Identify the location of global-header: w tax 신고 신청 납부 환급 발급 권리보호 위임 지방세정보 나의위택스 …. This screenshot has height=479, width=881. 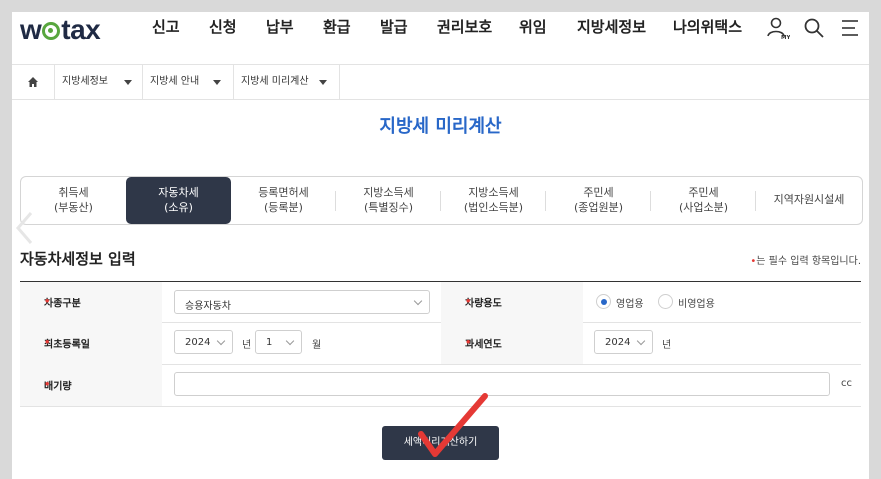
(440, 38).